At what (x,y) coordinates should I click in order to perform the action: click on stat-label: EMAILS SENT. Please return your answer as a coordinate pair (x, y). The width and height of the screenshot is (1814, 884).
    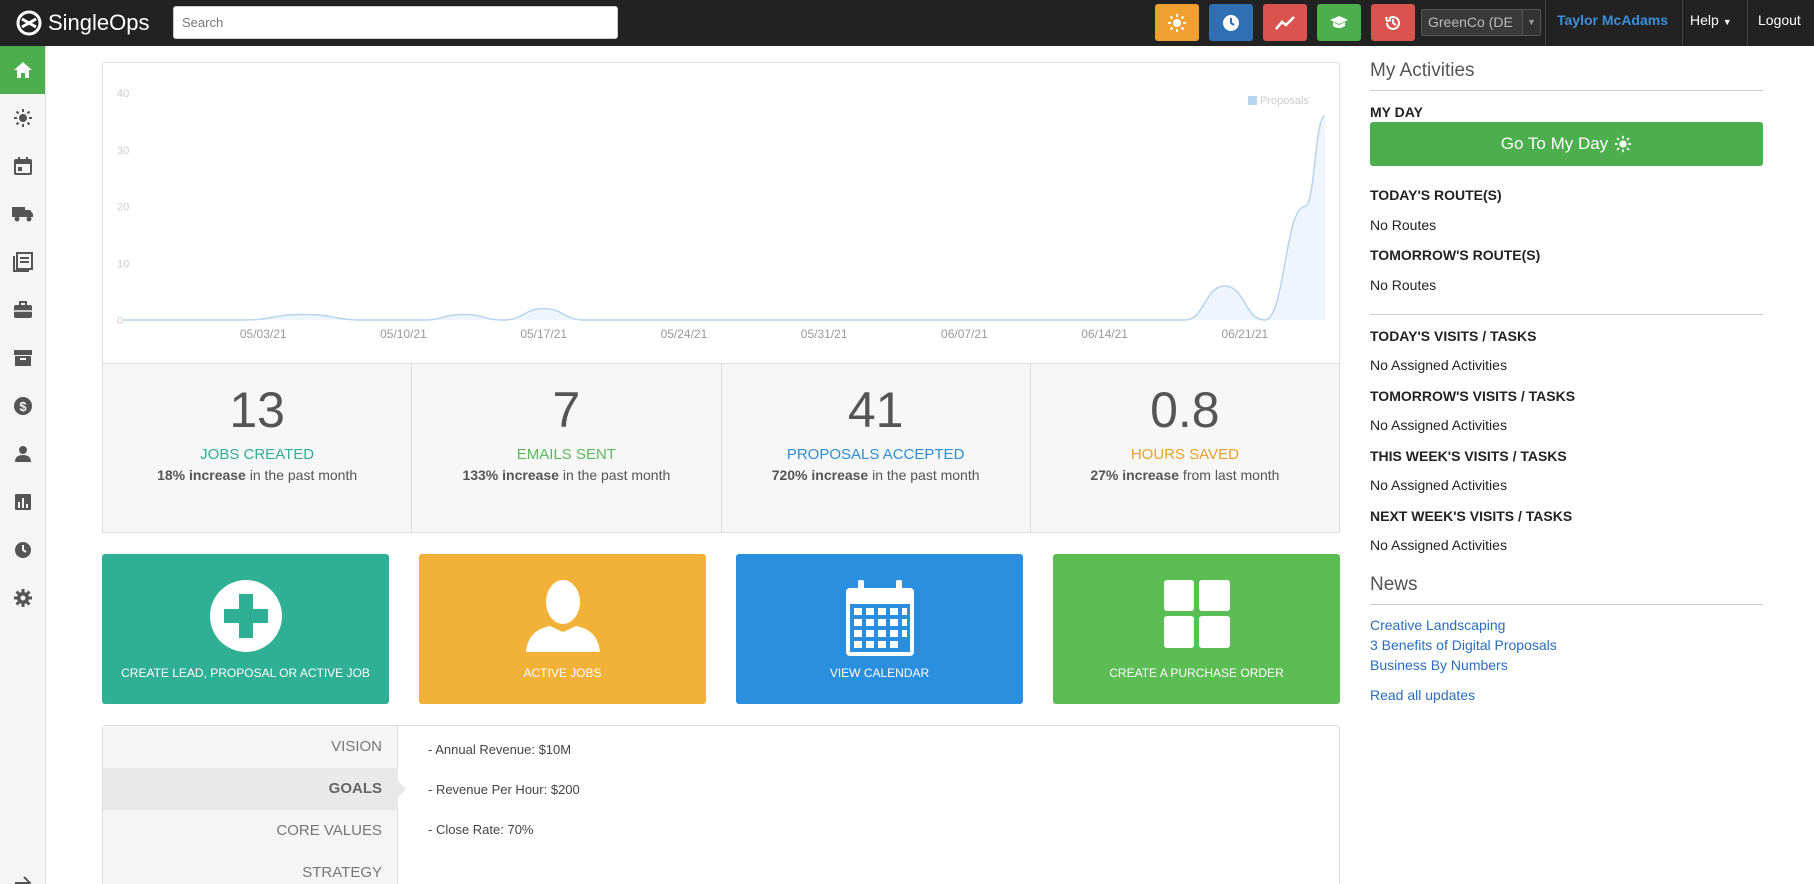
    Looking at the image, I should click on (566, 454).